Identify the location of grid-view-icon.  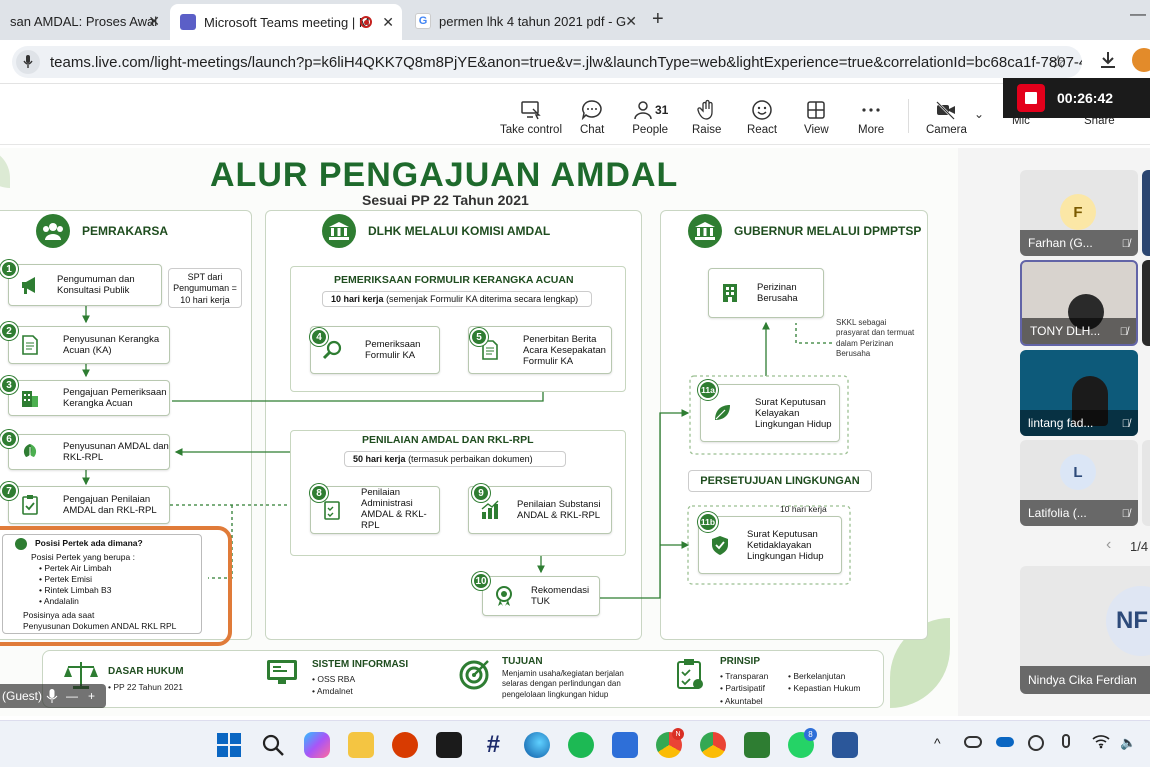
(816, 110).